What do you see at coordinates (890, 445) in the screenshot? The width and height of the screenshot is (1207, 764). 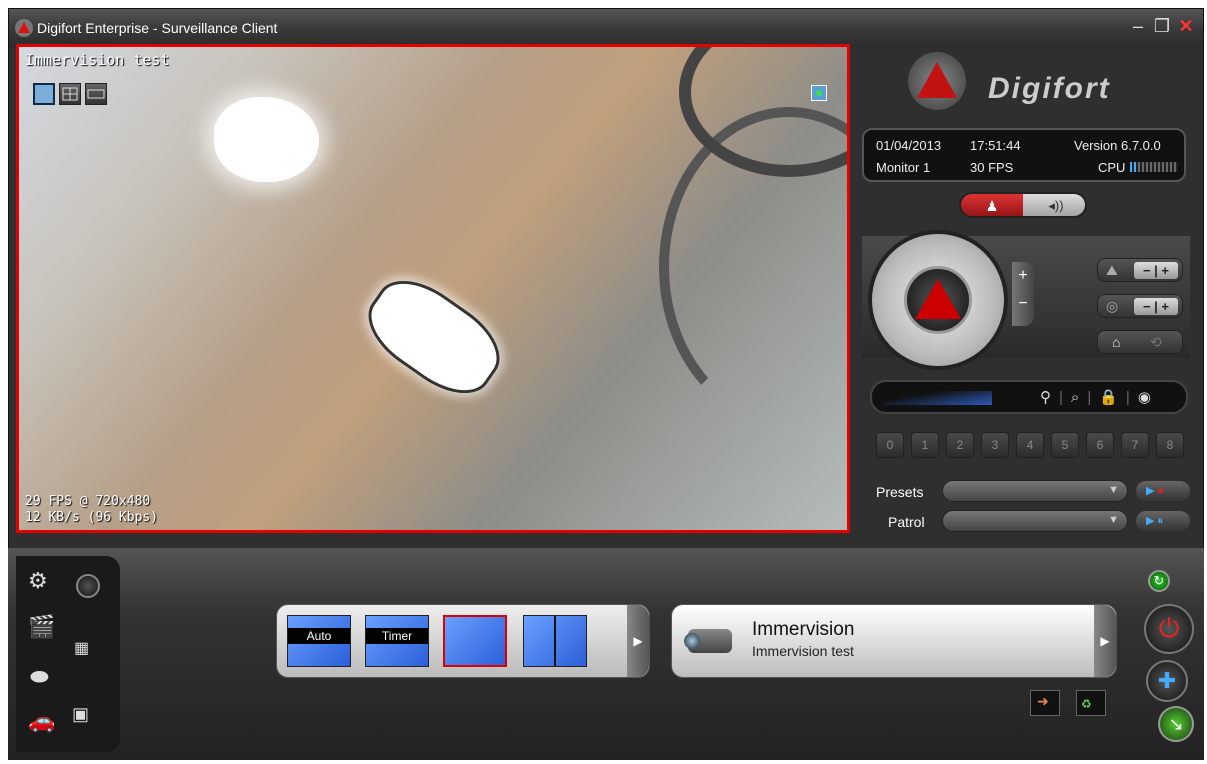 I see `preset-num-button: 0` at bounding box center [890, 445].